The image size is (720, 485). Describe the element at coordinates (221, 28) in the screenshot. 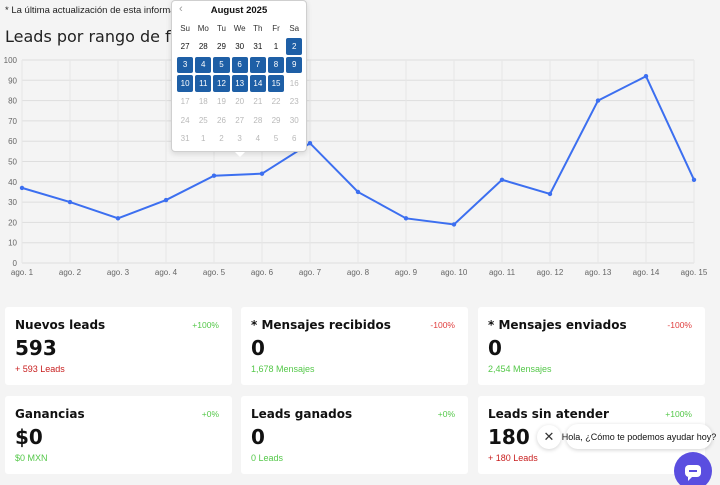

I see `weekday-label: Tu` at that location.